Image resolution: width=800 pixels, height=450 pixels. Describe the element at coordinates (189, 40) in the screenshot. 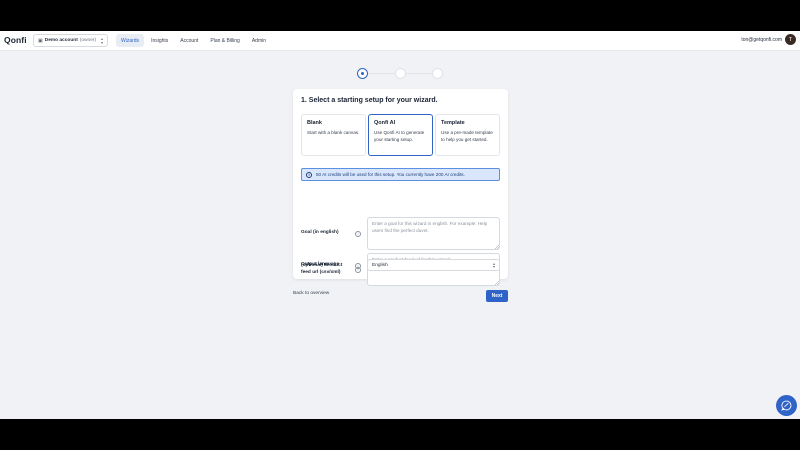

I see `nav-account: Account` at that location.